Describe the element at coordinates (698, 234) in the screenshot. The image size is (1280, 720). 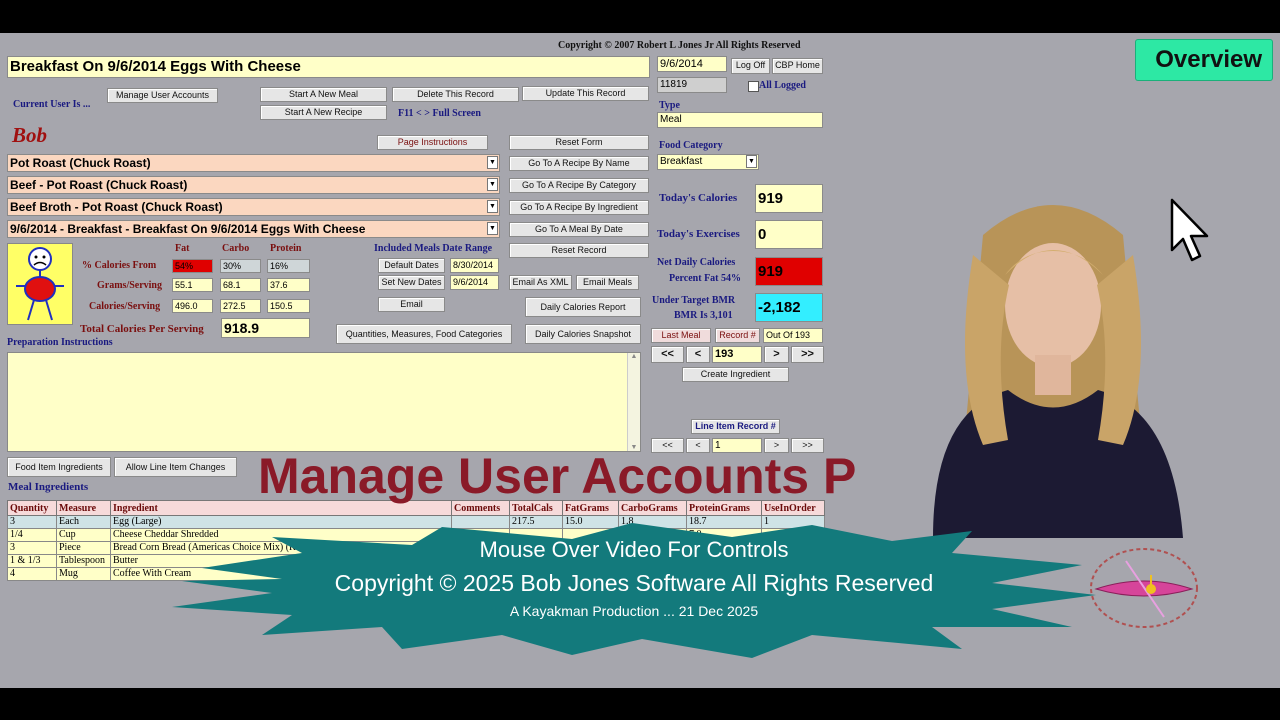
I see `todays-exercises-label: Today's Exercises` at that location.